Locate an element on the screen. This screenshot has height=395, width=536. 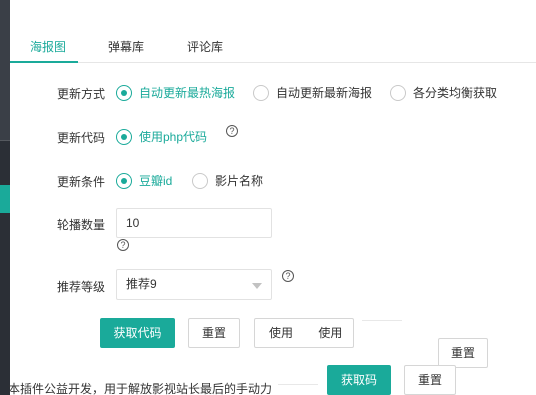
radio-douban-id: 豆瓣id is located at coordinates (144, 180).